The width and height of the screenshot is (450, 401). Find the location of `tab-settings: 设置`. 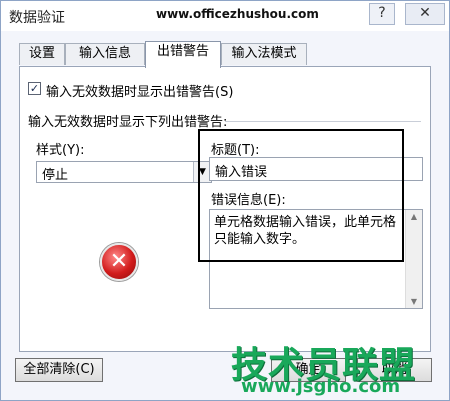

tab-settings: 设置 is located at coordinates (42, 54).